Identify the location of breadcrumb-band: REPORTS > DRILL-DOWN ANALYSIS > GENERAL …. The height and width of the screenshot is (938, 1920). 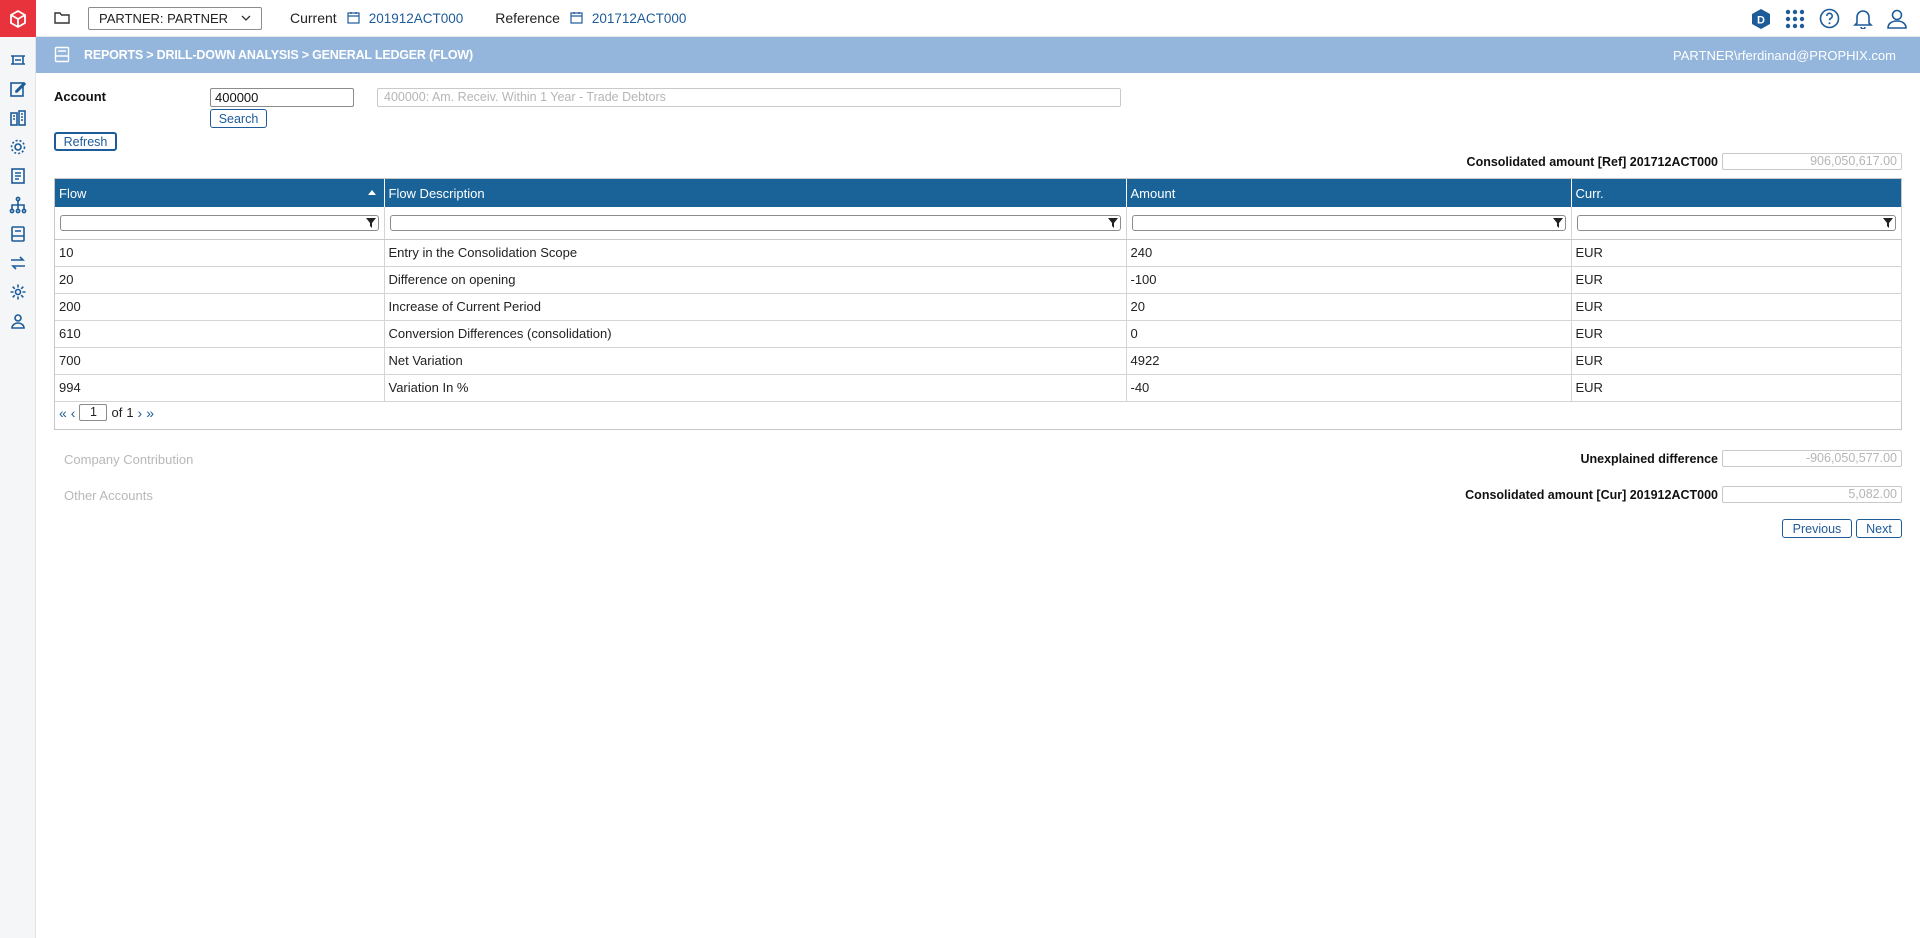
(978, 55).